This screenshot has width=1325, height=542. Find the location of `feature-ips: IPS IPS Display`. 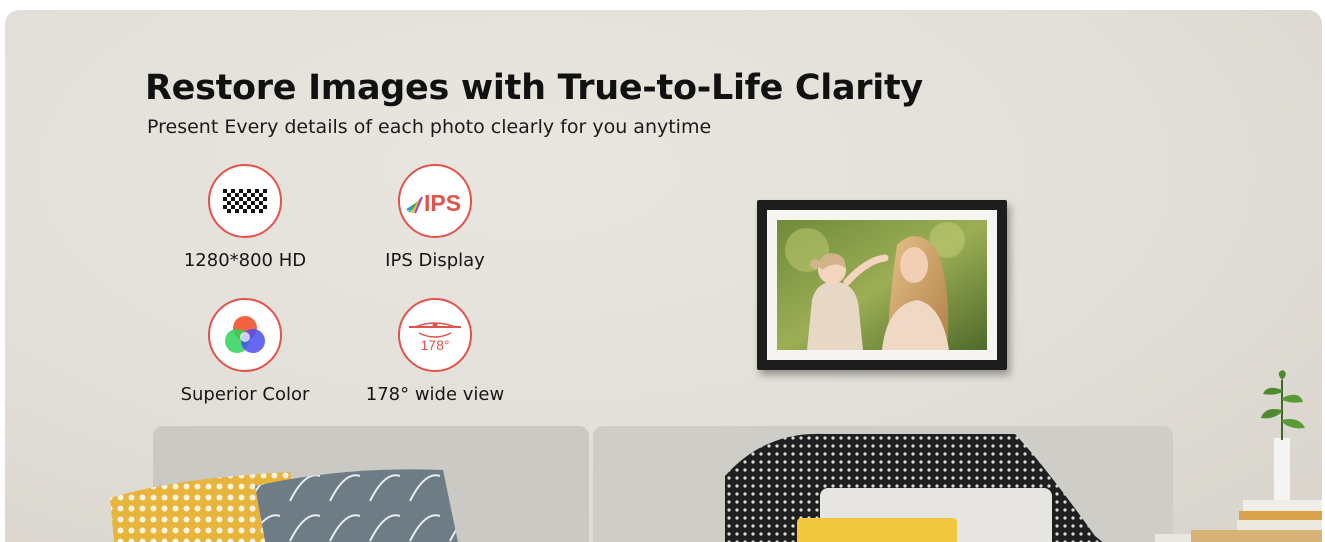

feature-ips: IPS IPS Display is located at coordinates (435, 217).